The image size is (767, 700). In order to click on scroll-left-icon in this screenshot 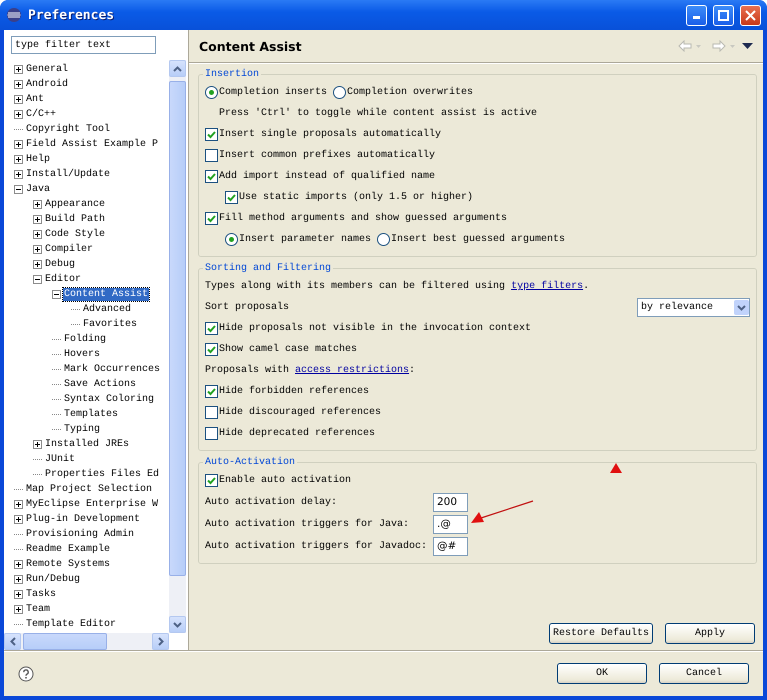, I will do `click(13, 641)`.